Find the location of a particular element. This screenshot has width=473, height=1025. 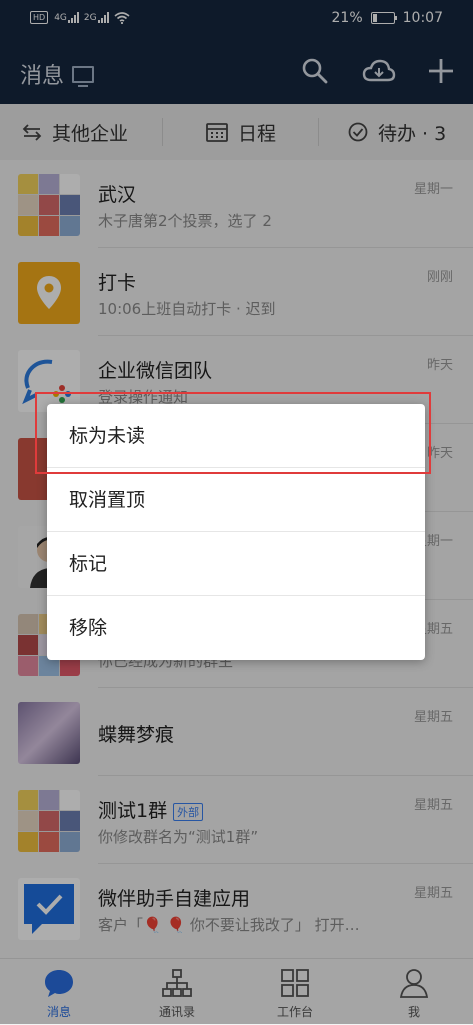

menu-item-mark: 标记 is located at coordinates (236, 564).